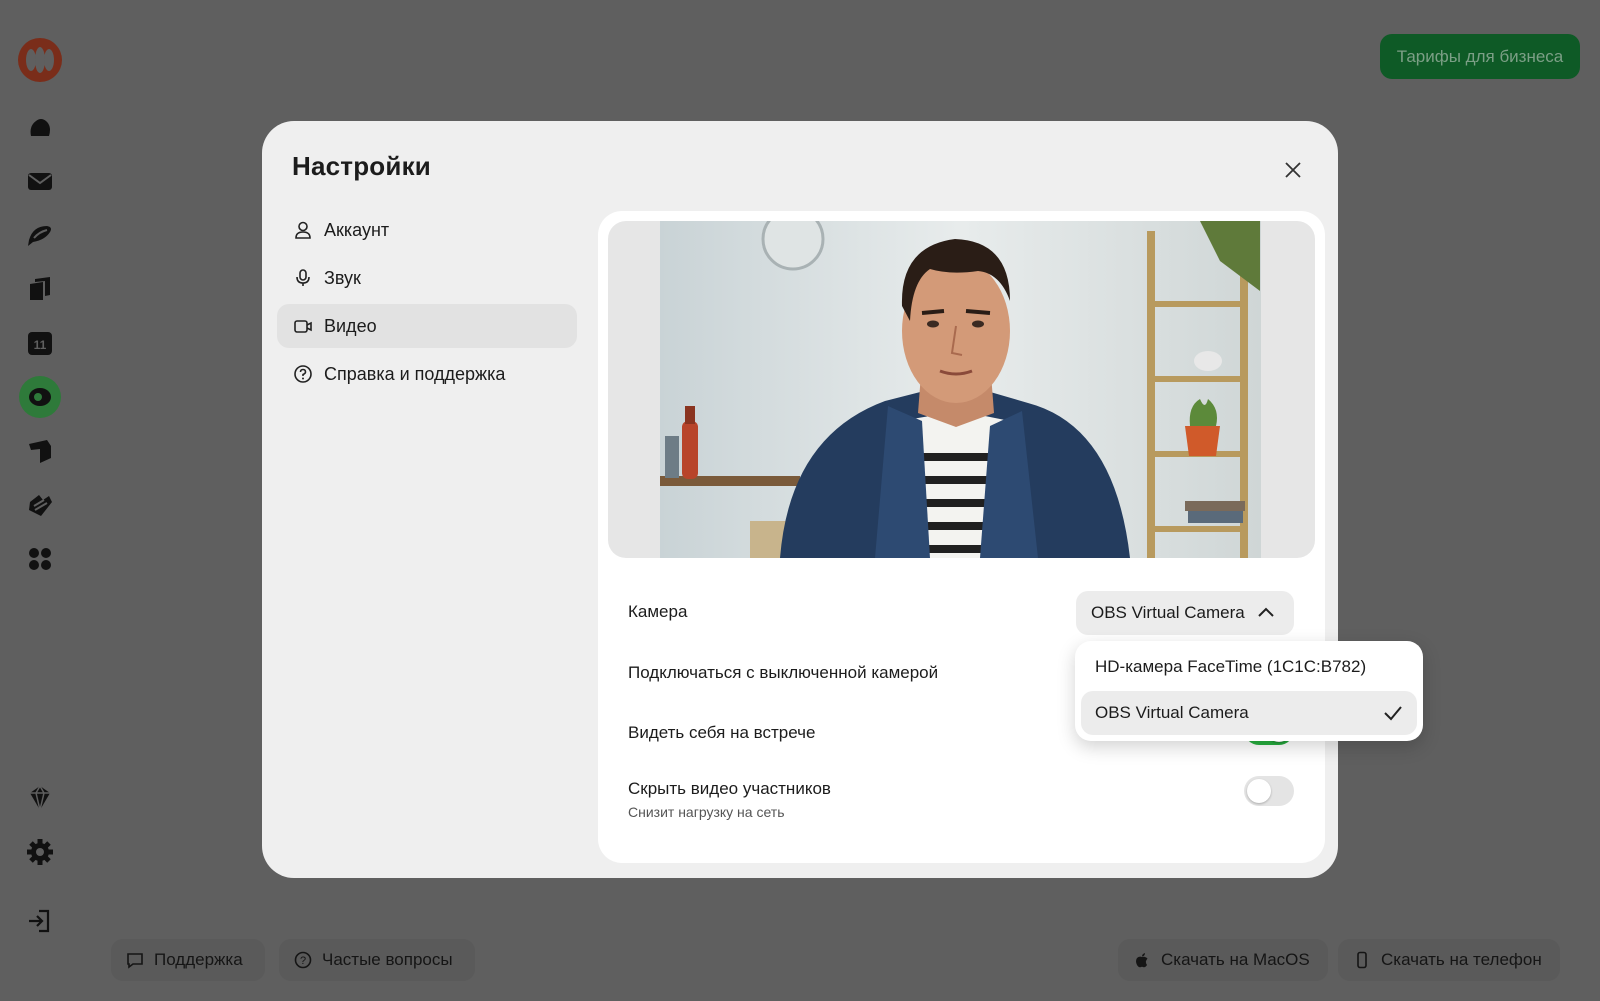 The height and width of the screenshot is (1001, 1600). I want to click on hide-video-toggle, so click(1269, 791).